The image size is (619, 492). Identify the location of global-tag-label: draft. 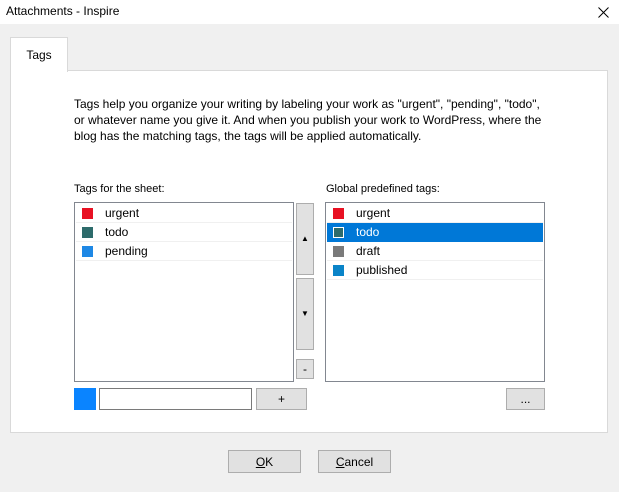
(368, 251).